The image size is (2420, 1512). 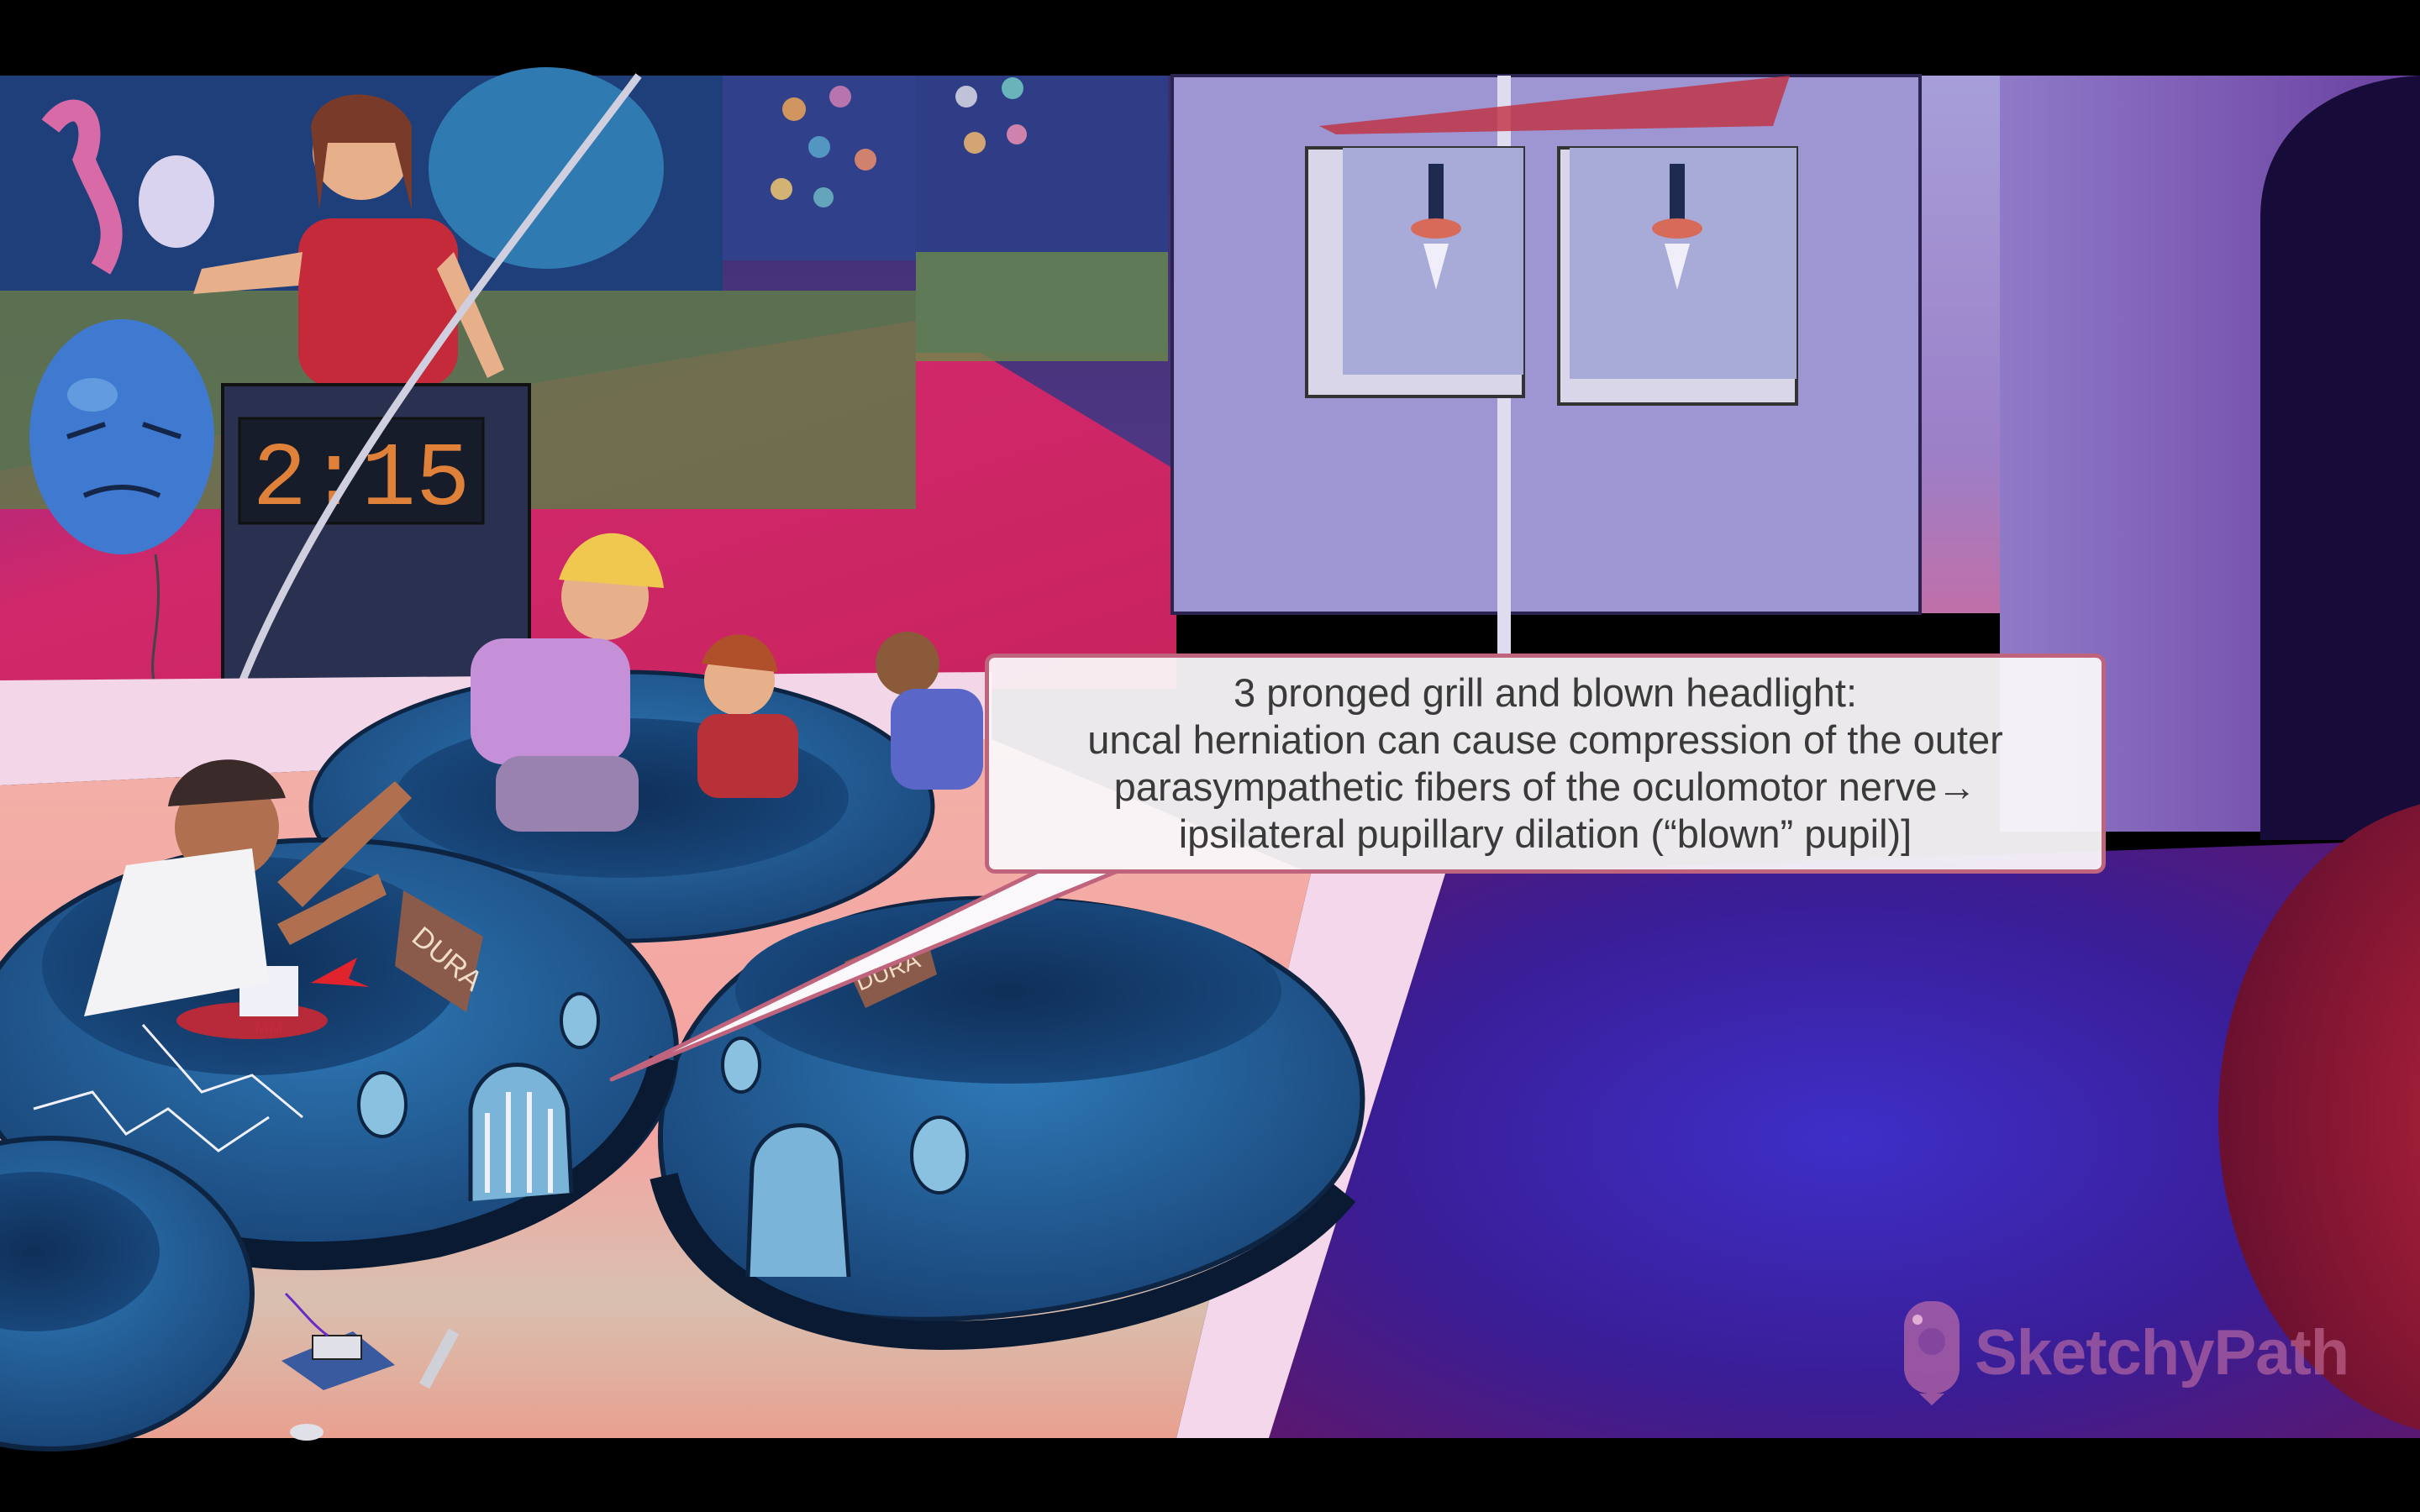 What do you see at coordinates (1678, 276) in the screenshot?
I see `door-window-right` at bounding box center [1678, 276].